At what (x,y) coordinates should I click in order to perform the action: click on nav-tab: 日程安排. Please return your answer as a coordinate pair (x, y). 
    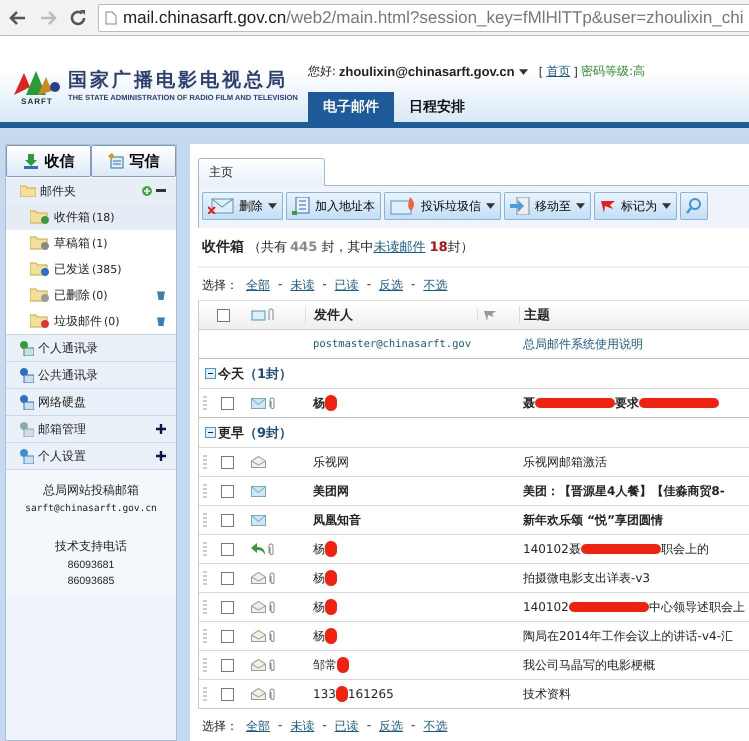
    Looking at the image, I should click on (437, 107).